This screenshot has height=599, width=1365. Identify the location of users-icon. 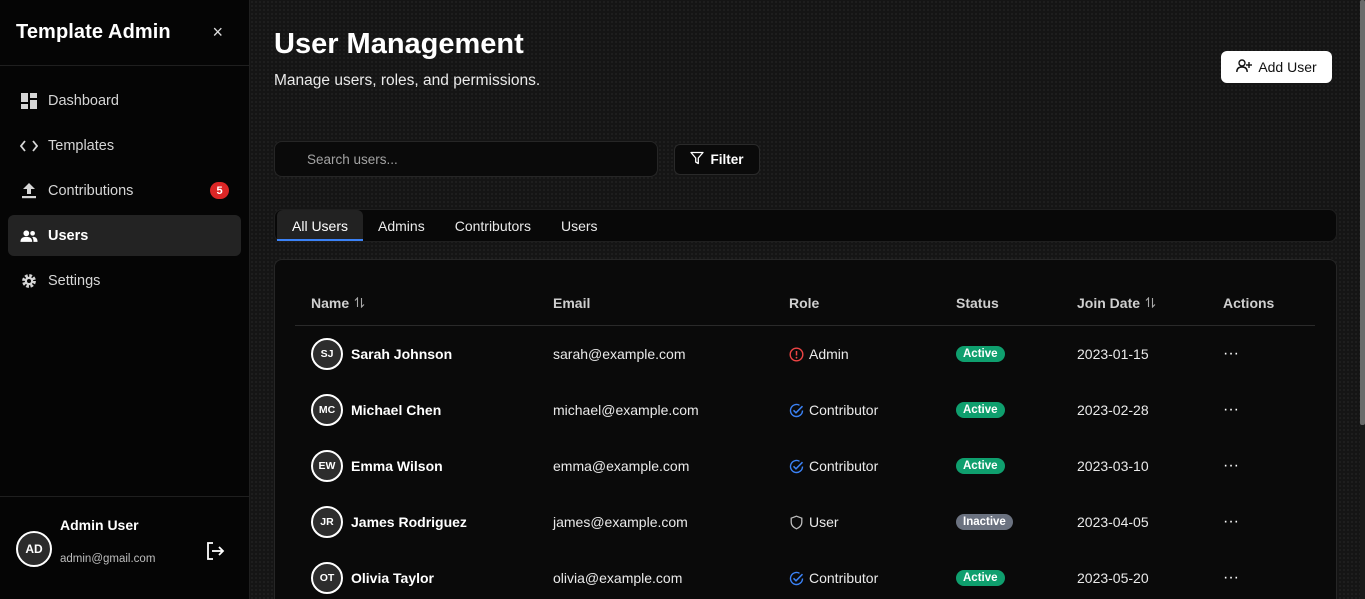
(29, 236).